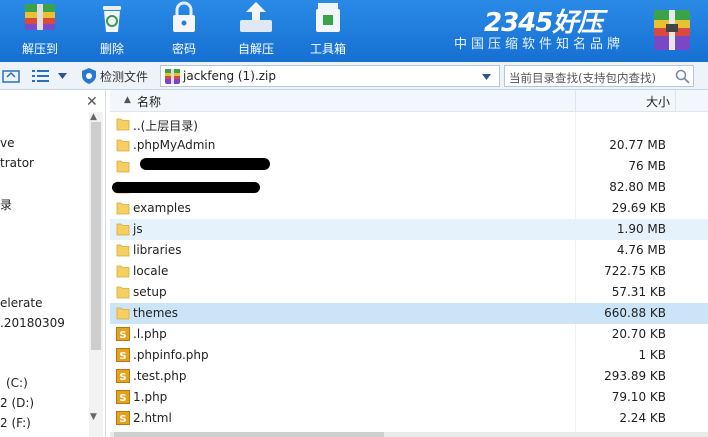 This screenshot has width=708, height=437. I want to click on file-size: 82.80 MB, so click(637, 187).